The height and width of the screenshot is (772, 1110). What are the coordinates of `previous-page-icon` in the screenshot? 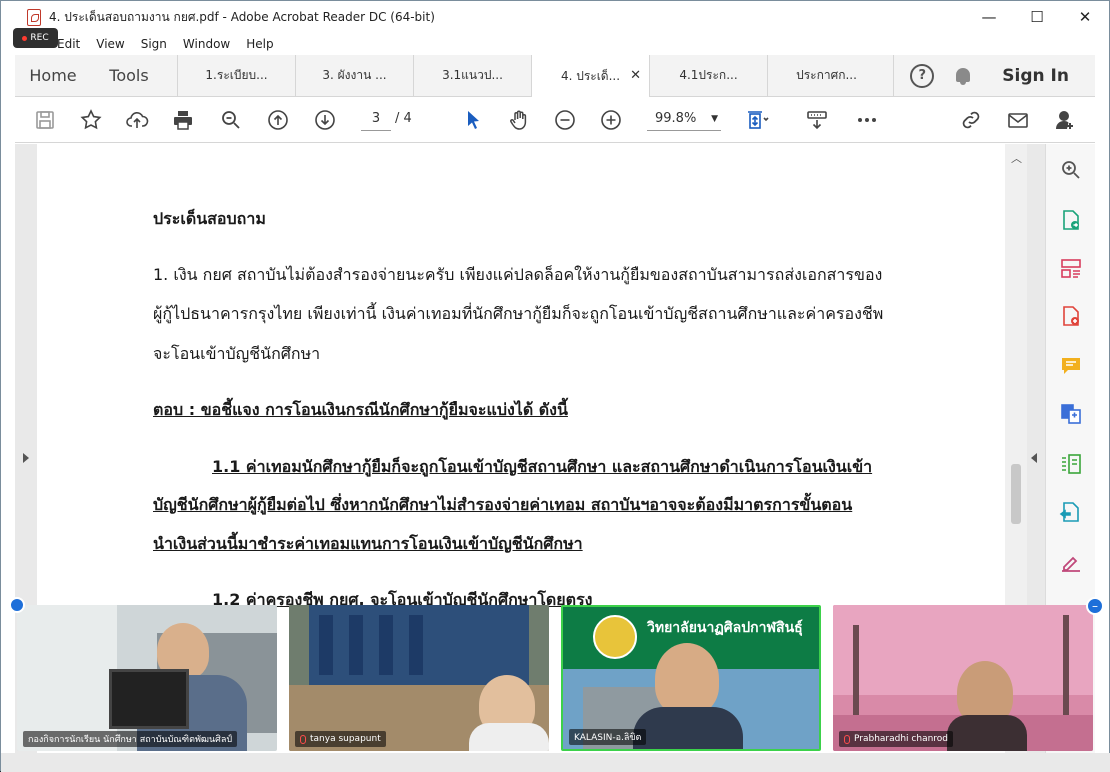 It's located at (278, 120).